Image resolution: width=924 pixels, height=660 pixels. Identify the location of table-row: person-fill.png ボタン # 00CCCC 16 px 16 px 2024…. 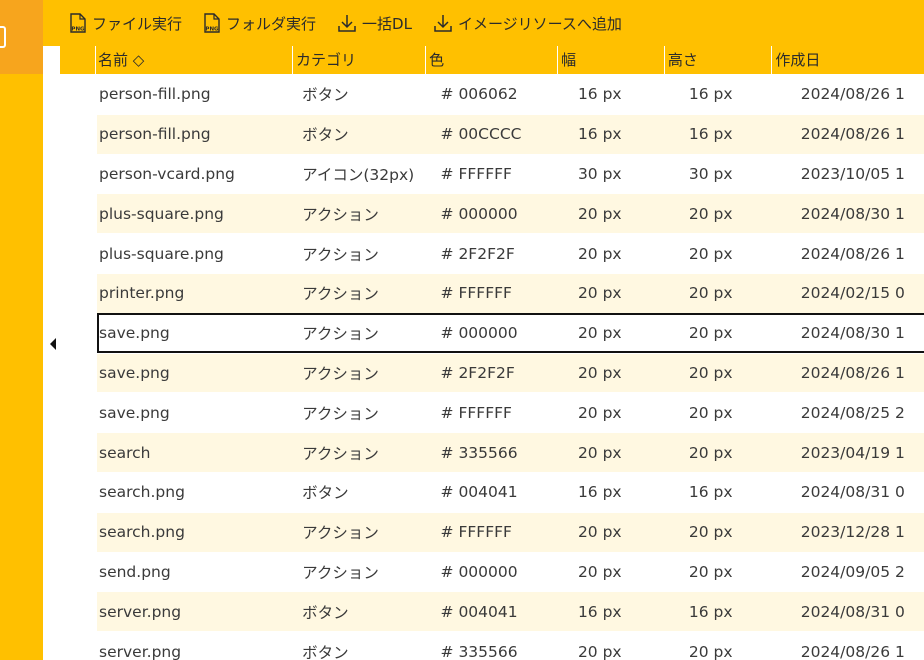
(510, 133).